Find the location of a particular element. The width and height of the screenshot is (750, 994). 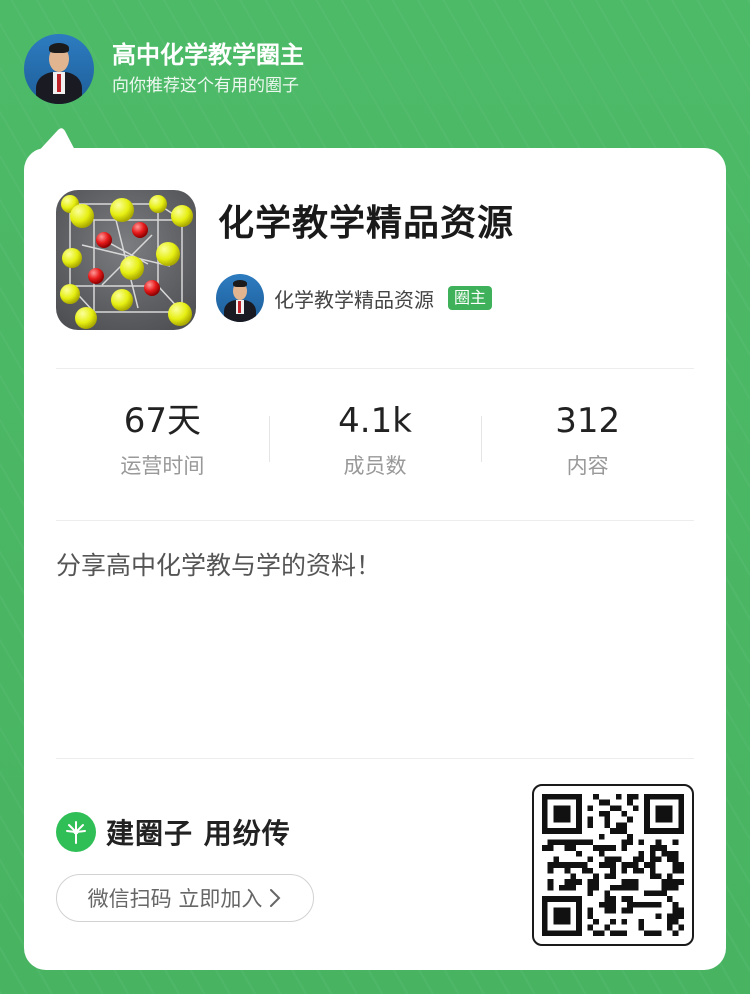

stat-value: 67天 is located at coordinates (162, 421).